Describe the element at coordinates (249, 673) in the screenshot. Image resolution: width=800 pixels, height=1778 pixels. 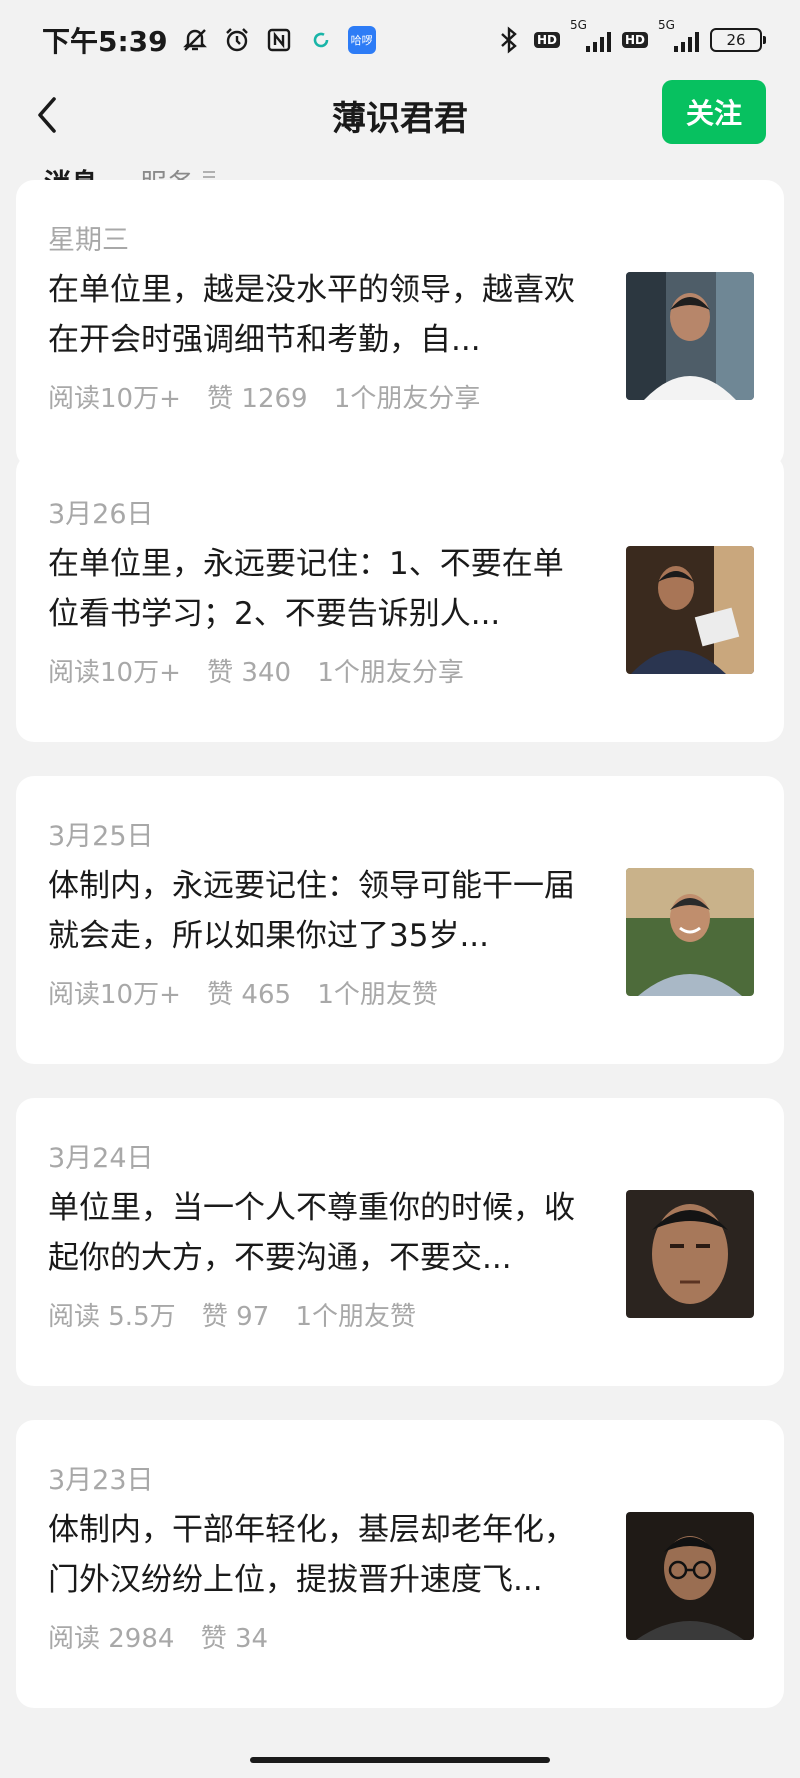
I see `like-count: 赞 340` at that location.